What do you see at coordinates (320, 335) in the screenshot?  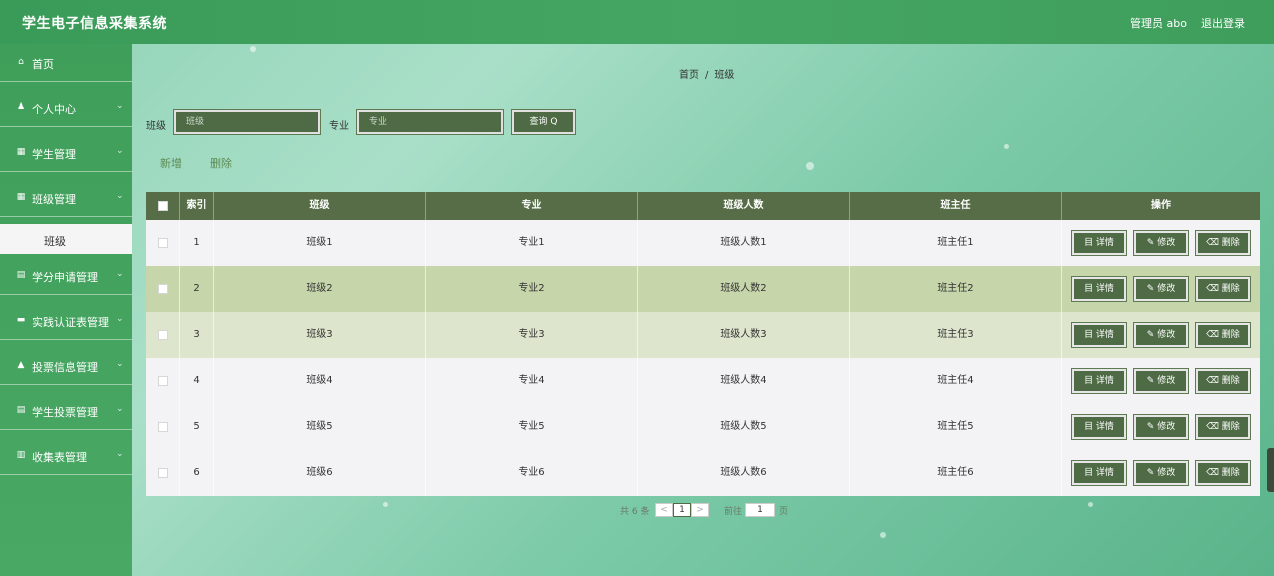 I see `cell-class: 班级3` at bounding box center [320, 335].